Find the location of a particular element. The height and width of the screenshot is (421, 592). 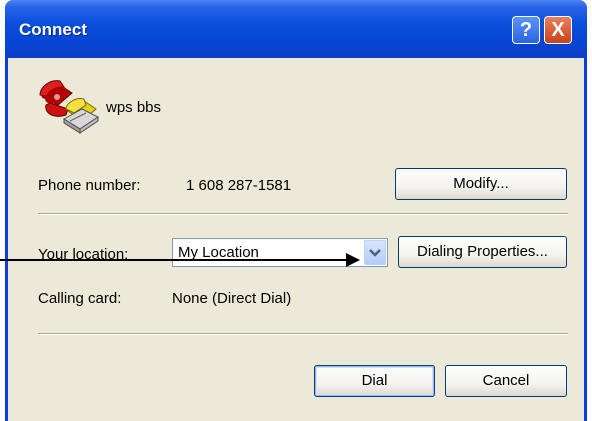

calling-card-value: None (Direct Dial) is located at coordinates (232, 298).